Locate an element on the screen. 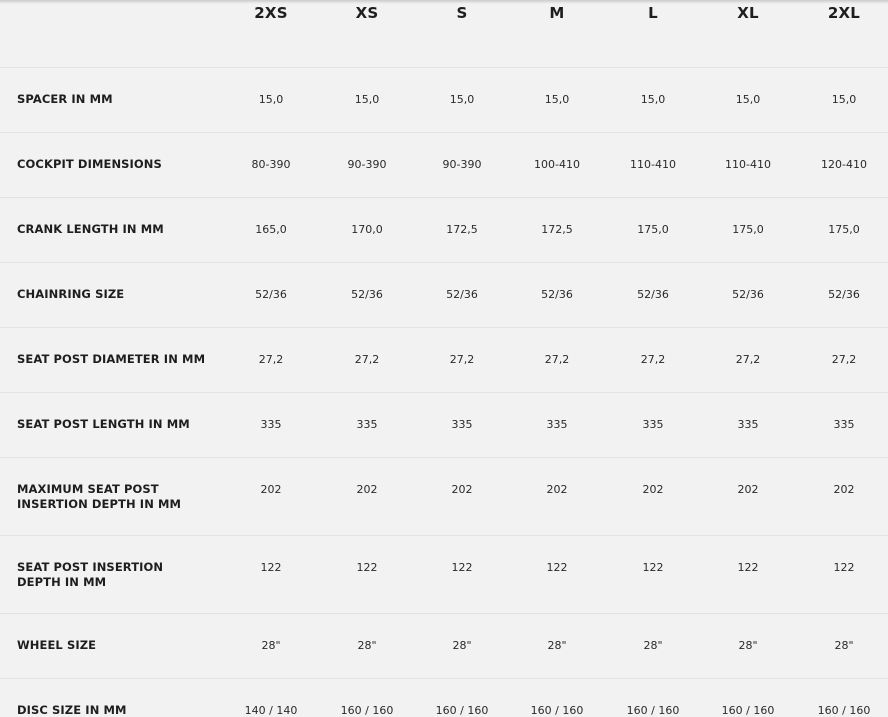 This screenshot has height=717, width=888. value-cell-xl: 110-410 is located at coordinates (748, 164).